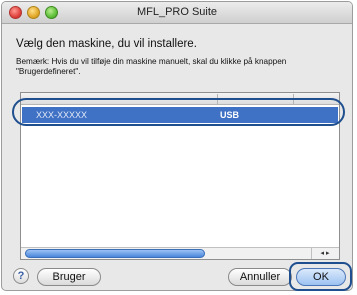 The image size is (357, 295). I want to click on window-title: MFL_PRO Suite, so click(177, 12).